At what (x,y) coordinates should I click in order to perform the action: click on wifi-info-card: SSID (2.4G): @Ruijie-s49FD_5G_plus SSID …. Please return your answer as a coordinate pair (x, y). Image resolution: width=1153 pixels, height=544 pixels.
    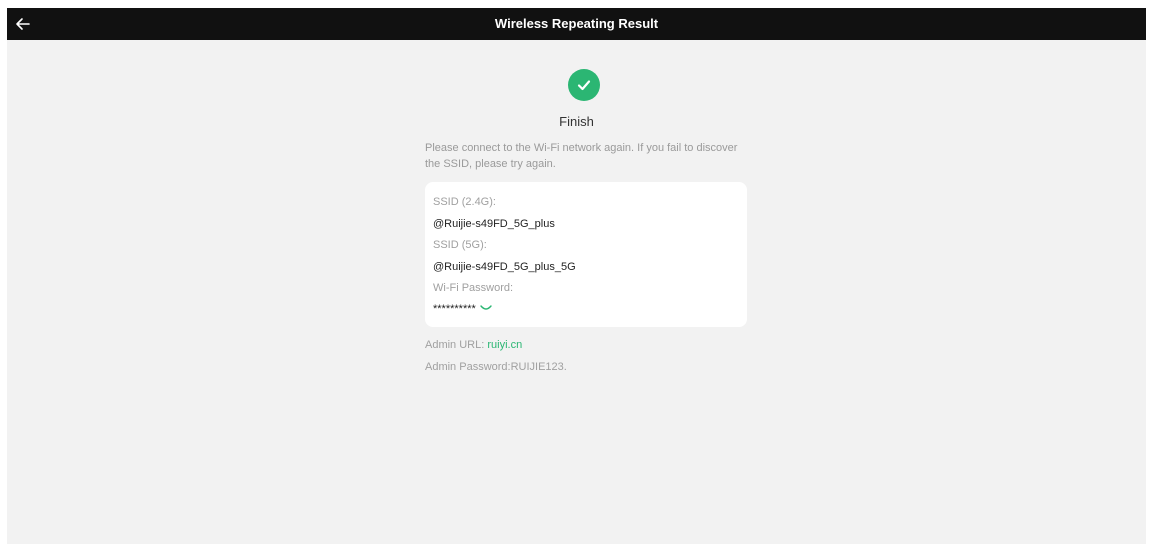
    Looking at the image, I should click on (586, 254).